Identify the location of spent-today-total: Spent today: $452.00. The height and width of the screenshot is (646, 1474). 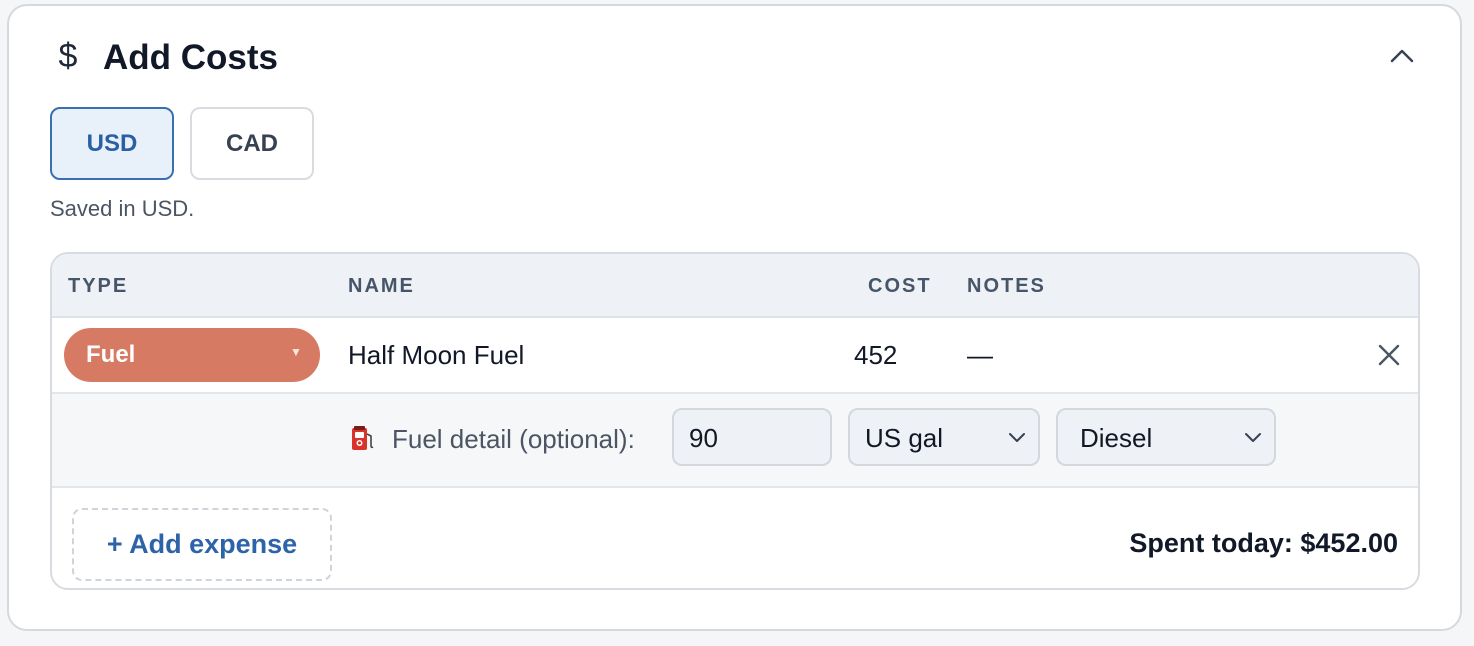
(1263, 543).